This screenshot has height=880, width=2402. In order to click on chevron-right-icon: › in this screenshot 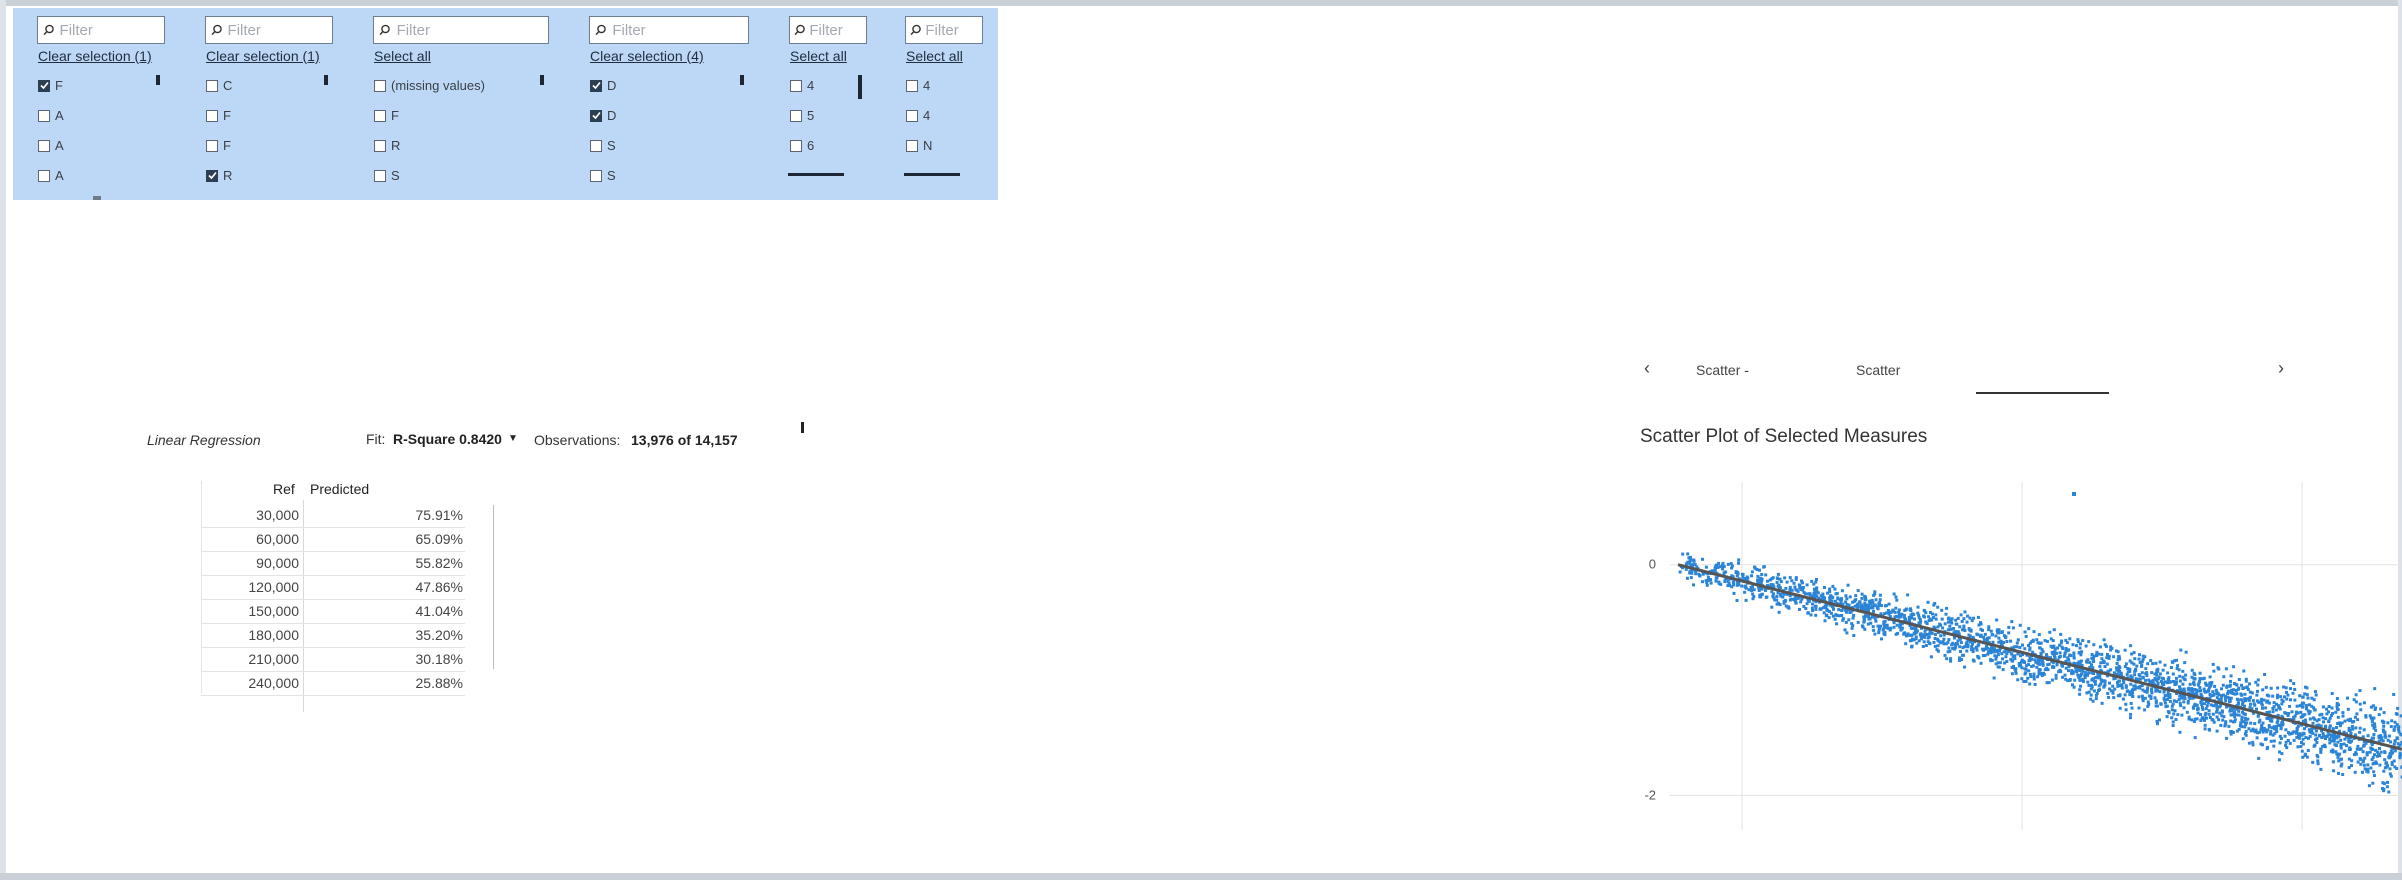, I will do `click(2281, 368)`.